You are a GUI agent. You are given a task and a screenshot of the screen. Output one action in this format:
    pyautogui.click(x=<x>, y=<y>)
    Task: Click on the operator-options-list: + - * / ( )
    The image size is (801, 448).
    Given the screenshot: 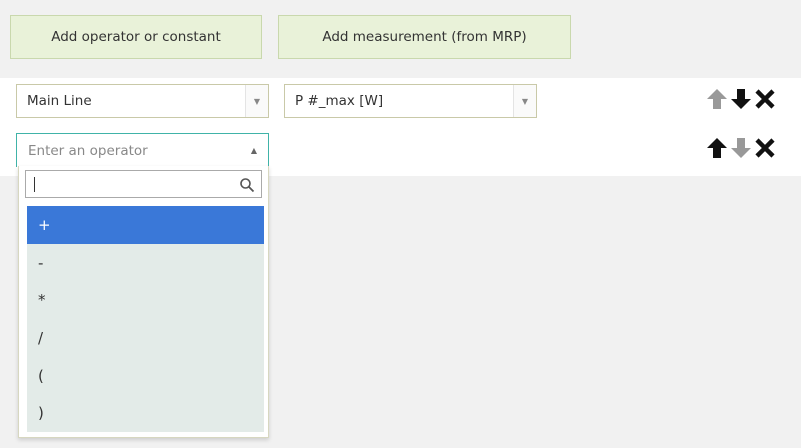 What is the action you would take?
    pyautogui.click(x=145, y=319)
    